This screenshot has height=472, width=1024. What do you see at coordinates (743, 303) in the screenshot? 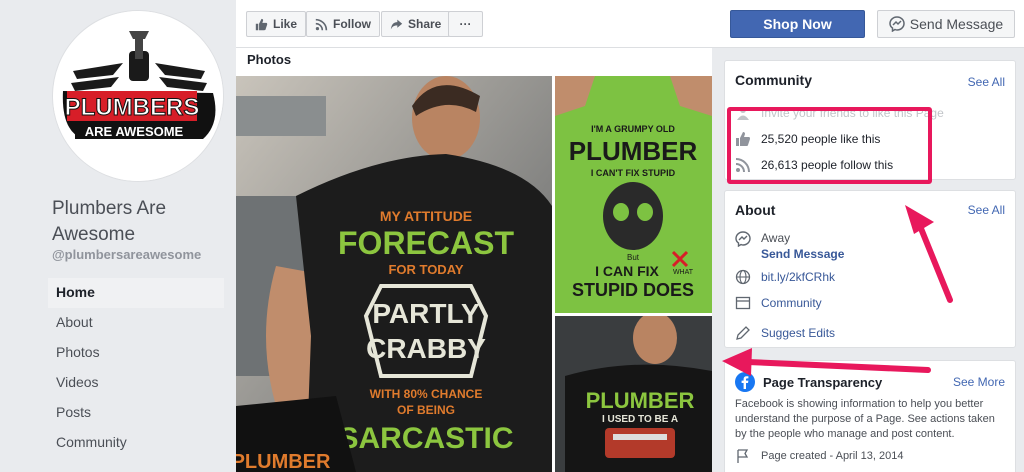
I see `page-category-icon` at bounding box center [743, 303].